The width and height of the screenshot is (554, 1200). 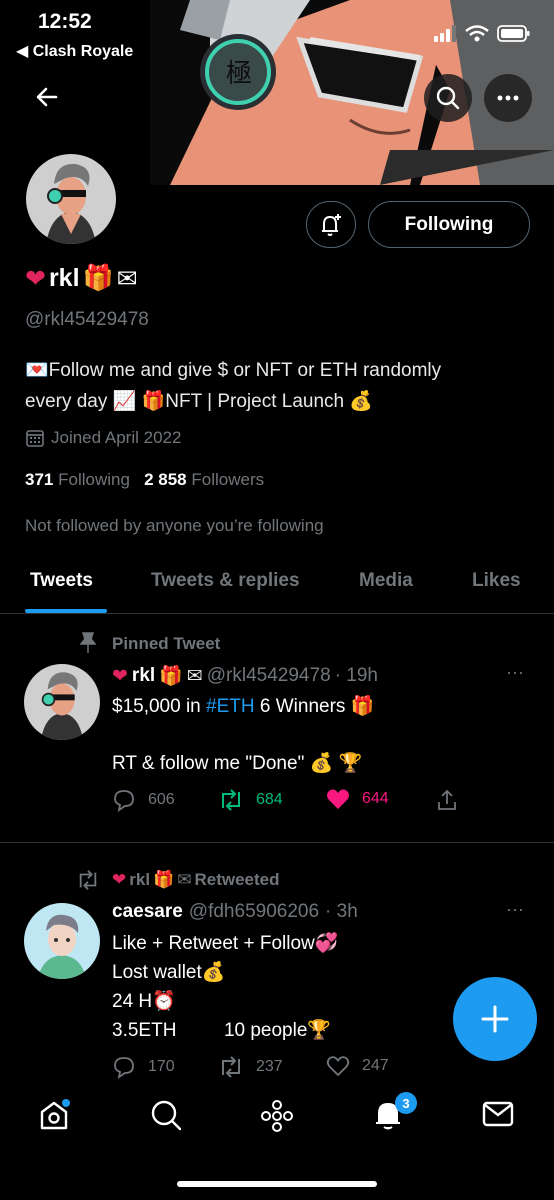 What do you see at coordinates (230, 706) in the screenshot?
I see `hashtag-link: #ETH` at bounding box center [230, 706].